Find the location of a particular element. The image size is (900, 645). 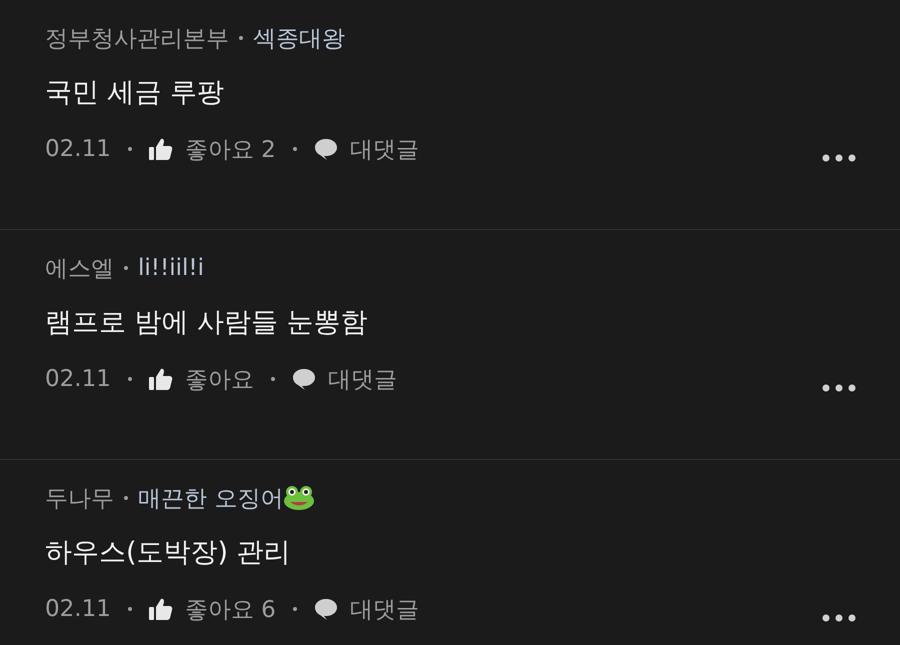

comment-text: 국민 세금 루팡 is located at coordinates (135, 93).